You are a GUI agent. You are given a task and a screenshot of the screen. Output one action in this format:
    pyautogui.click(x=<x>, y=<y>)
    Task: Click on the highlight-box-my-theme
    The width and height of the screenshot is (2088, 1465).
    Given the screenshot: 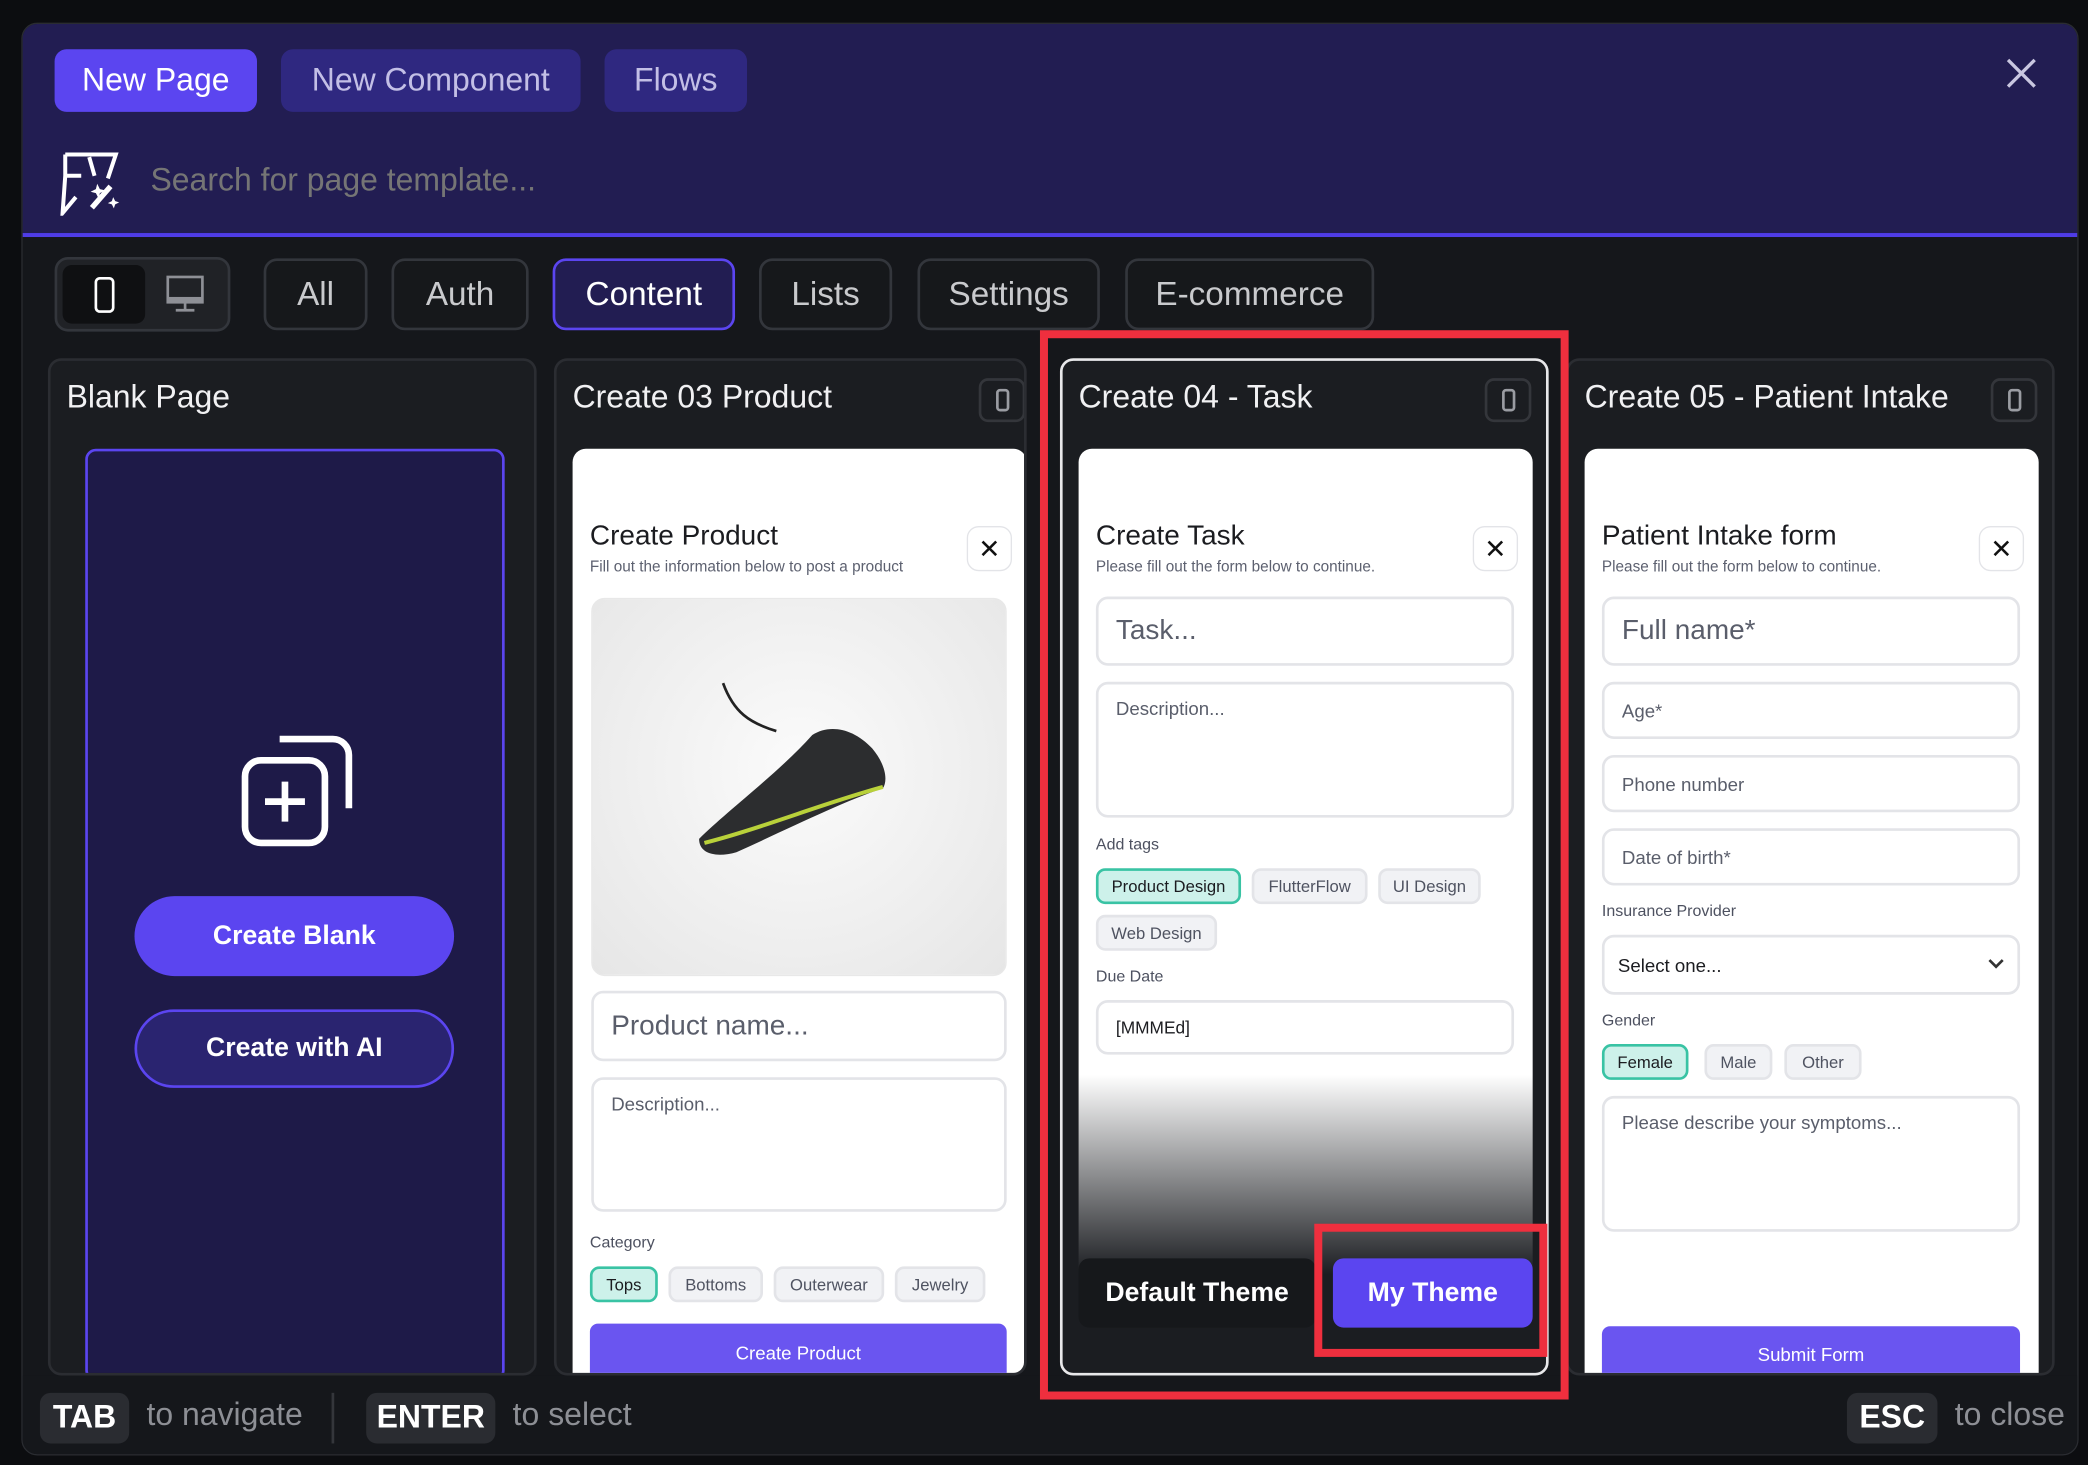 What is the action you would take?
    pyautogui.click(x=1431, y=1290)
    